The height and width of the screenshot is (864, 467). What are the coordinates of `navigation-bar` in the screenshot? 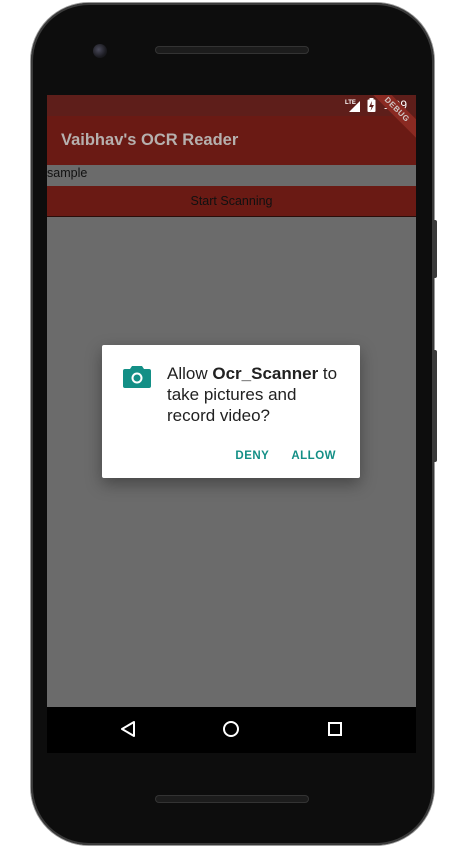 It's located at (231, 730).